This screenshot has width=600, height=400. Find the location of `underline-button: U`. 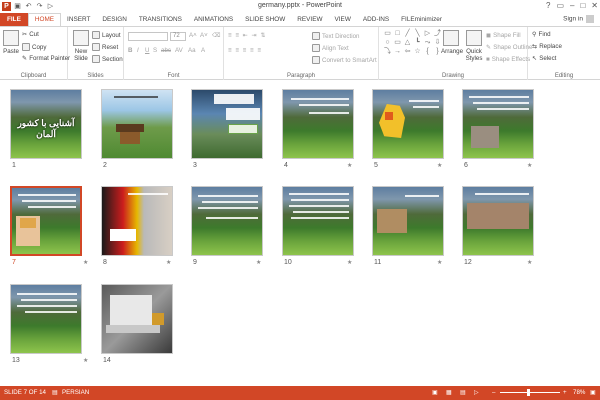

underline-button: U is located at coordinates (147, 50).